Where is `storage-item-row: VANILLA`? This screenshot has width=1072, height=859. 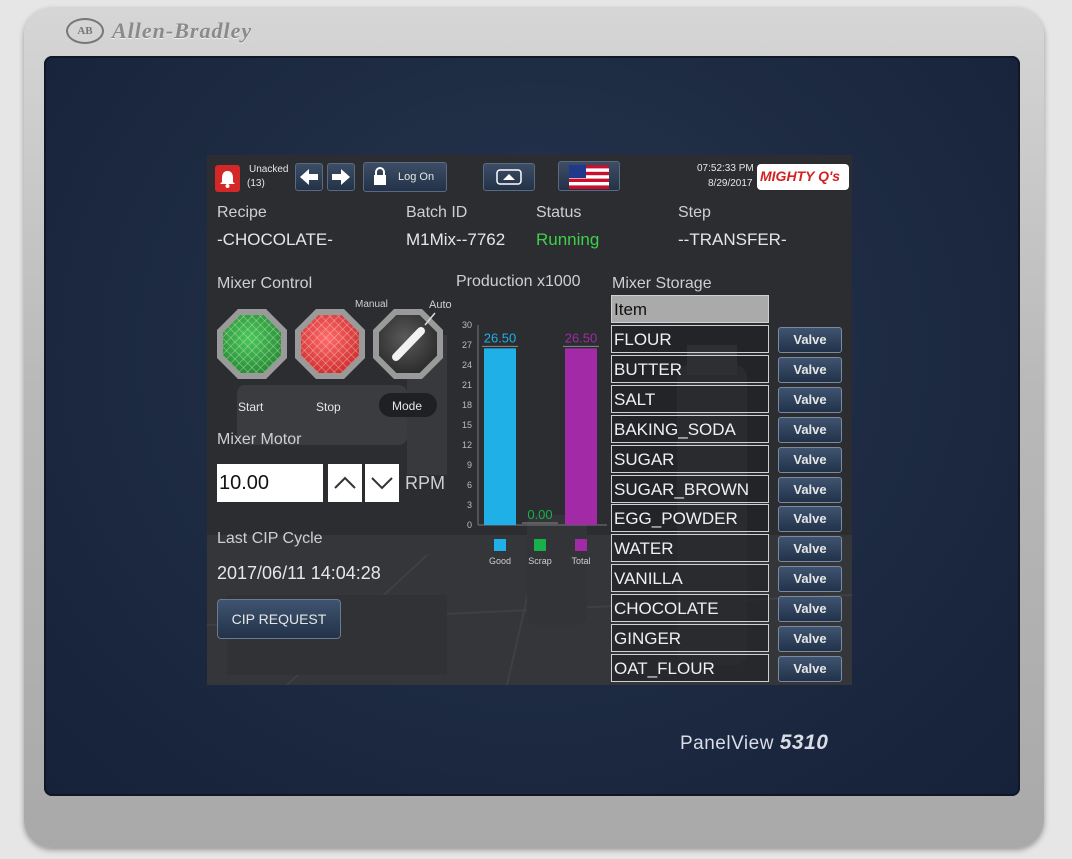
storage-item-row: VANILLA is located at coordinates (690, 578).